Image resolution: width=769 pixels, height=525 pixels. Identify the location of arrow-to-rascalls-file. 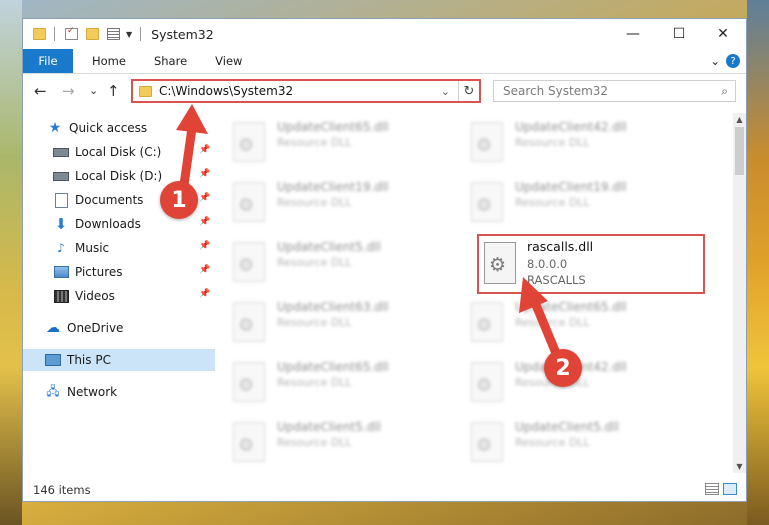
(541, 320).